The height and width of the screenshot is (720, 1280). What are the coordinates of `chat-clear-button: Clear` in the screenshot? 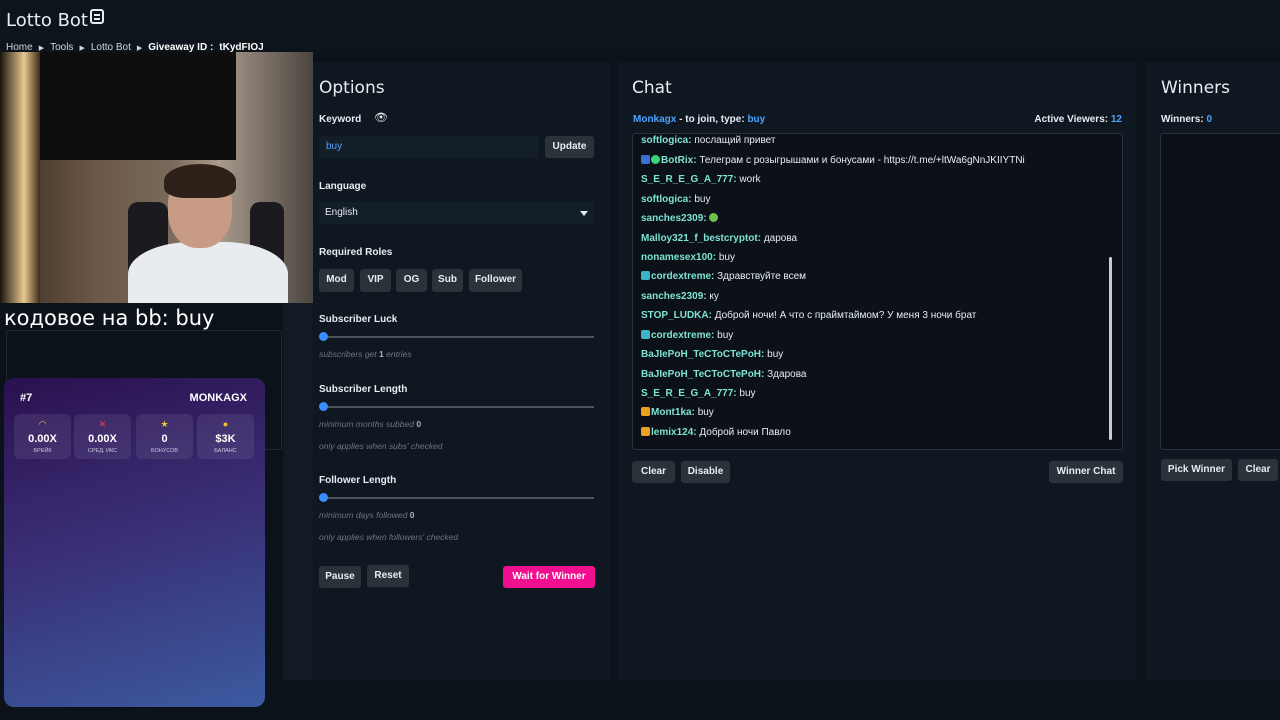 It's located at (653, 472).